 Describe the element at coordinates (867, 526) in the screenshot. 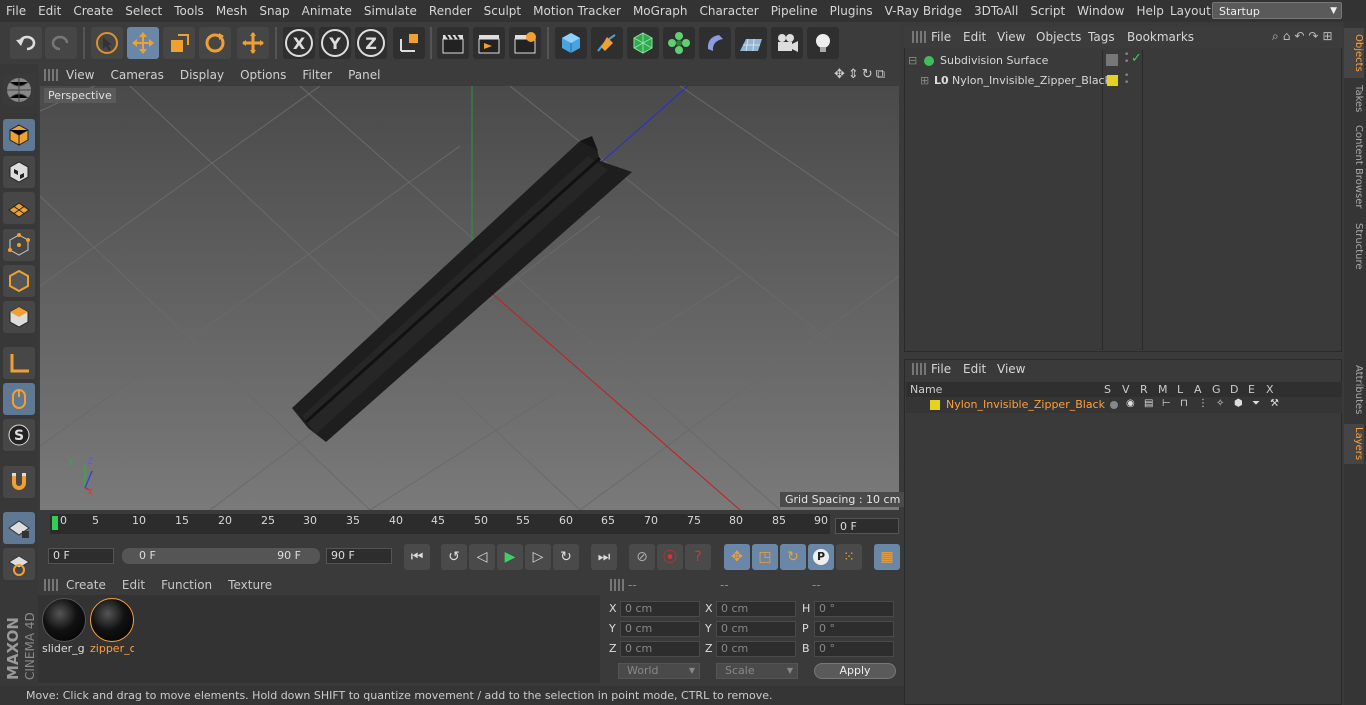

I see `current-frame-field: 0 F` at that location.